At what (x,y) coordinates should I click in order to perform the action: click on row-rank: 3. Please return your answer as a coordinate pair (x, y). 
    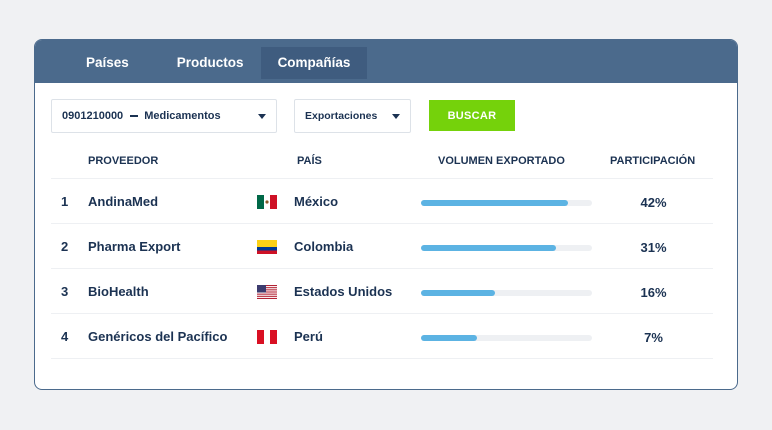
    Looking at the image, I should click on (65, 291).